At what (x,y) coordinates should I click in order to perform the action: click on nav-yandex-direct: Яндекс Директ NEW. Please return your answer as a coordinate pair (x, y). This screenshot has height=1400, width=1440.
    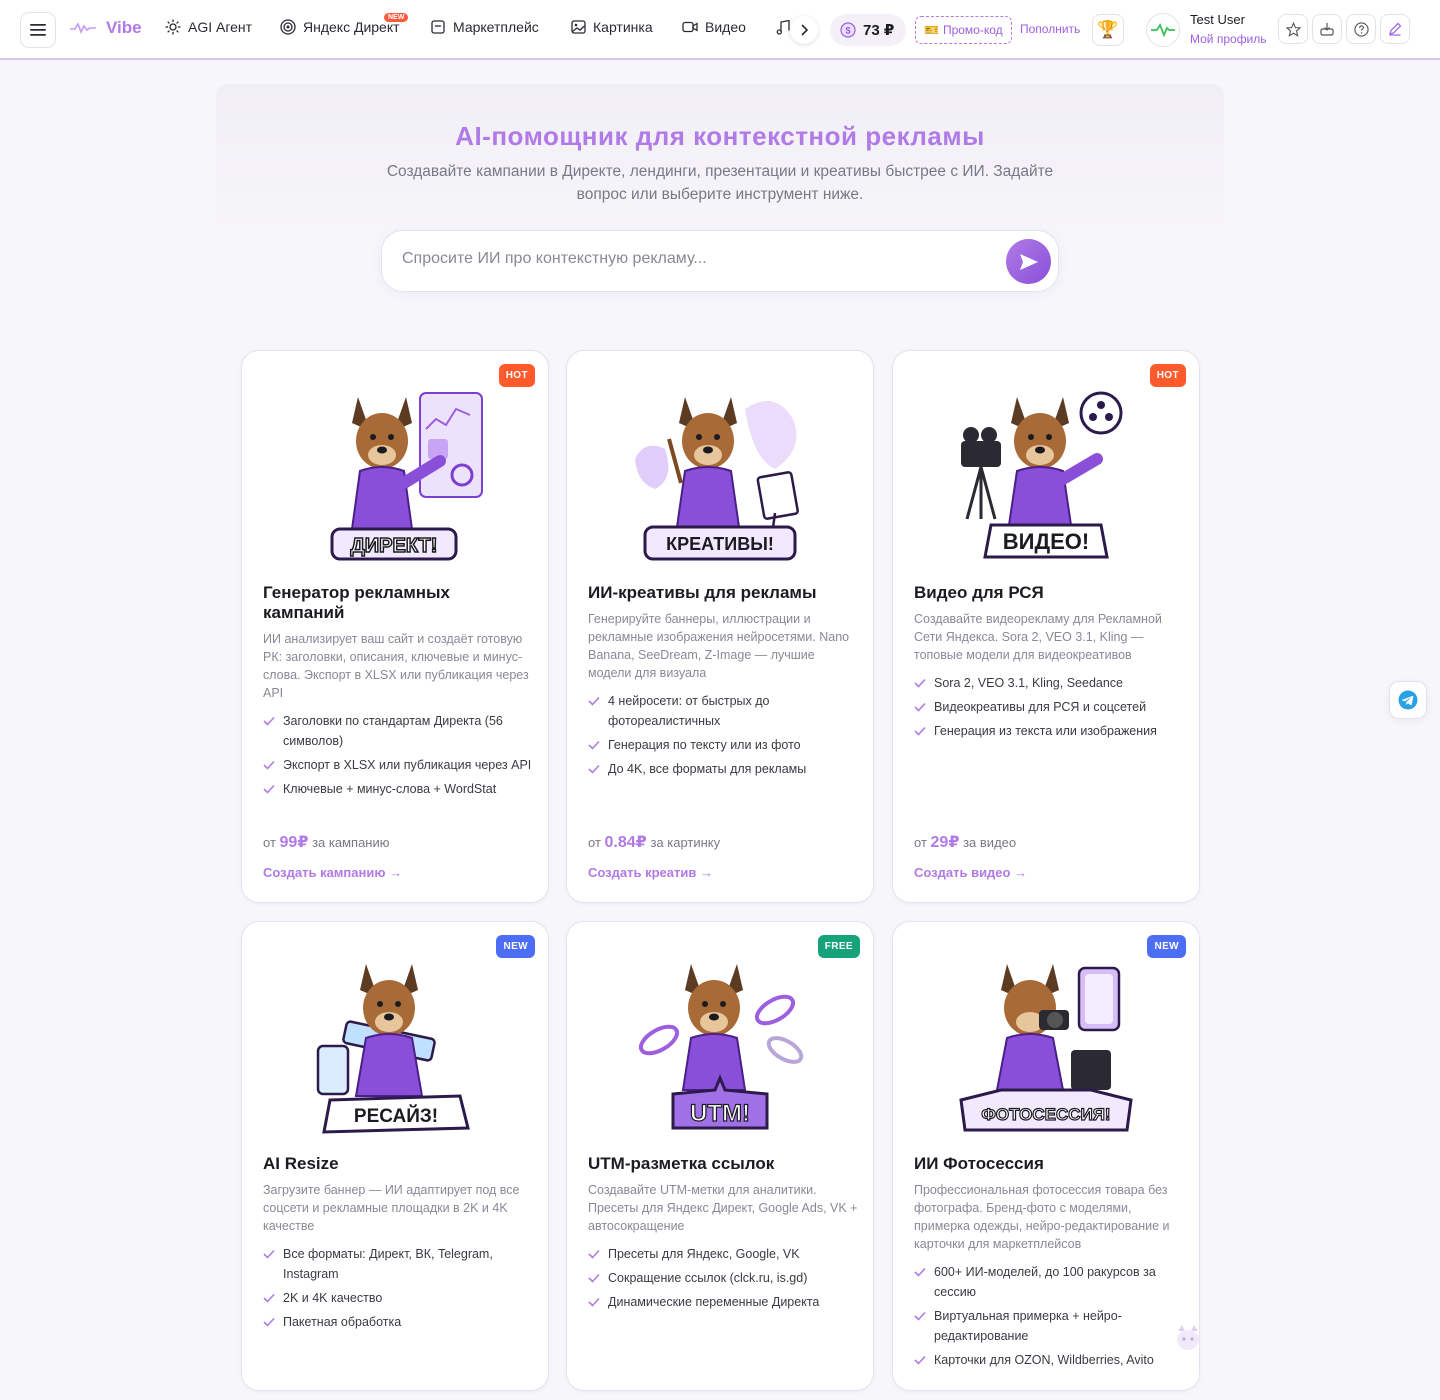
    Looking at the image, I should click on (344, 24).